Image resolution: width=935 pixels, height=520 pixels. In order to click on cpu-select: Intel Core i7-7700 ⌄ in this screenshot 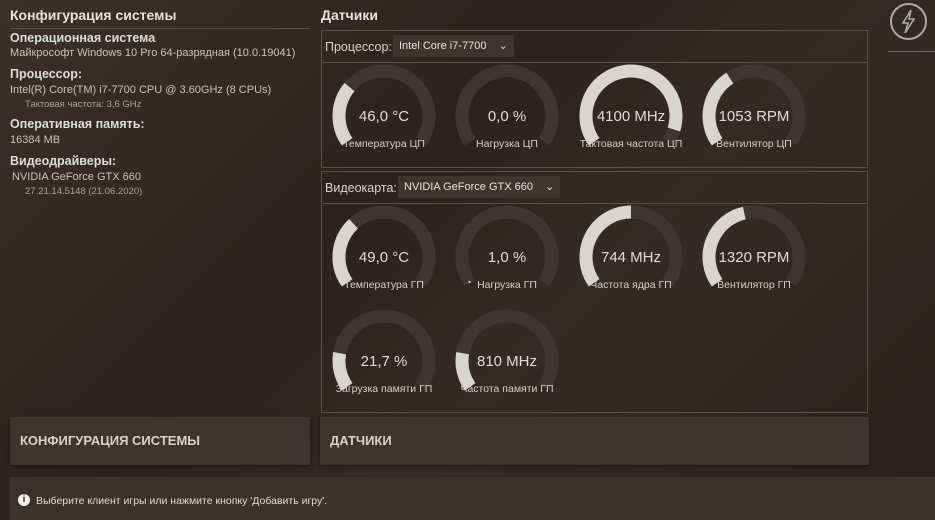, I will do `click(453, 46)`.